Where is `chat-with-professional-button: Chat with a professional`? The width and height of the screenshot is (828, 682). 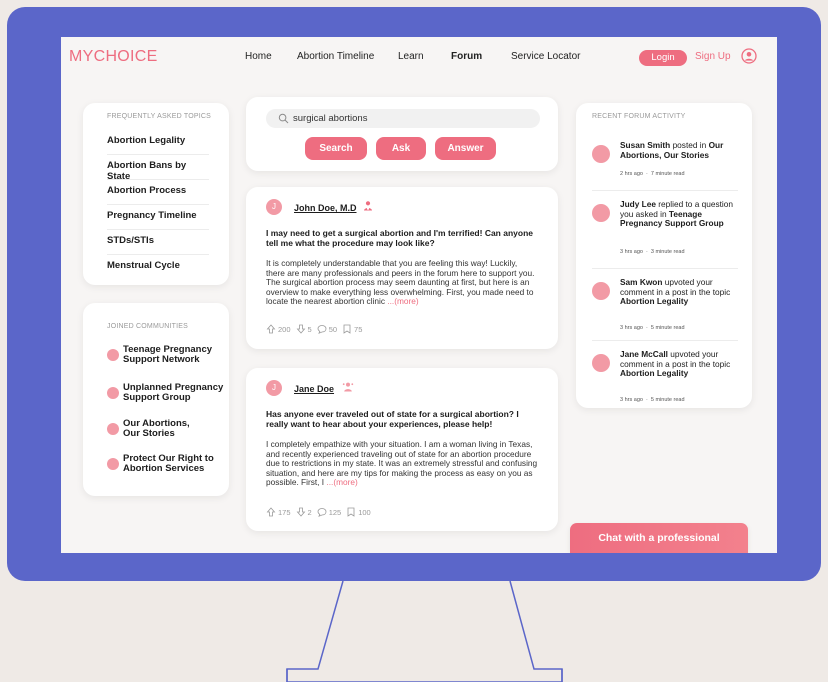 chat-with-professional-button: Chat with a professional is located at coordinates (659, 538).